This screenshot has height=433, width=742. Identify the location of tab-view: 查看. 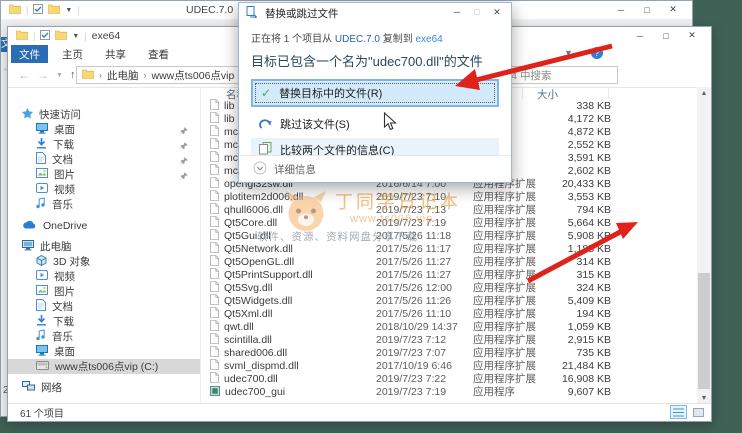
(158, 54).